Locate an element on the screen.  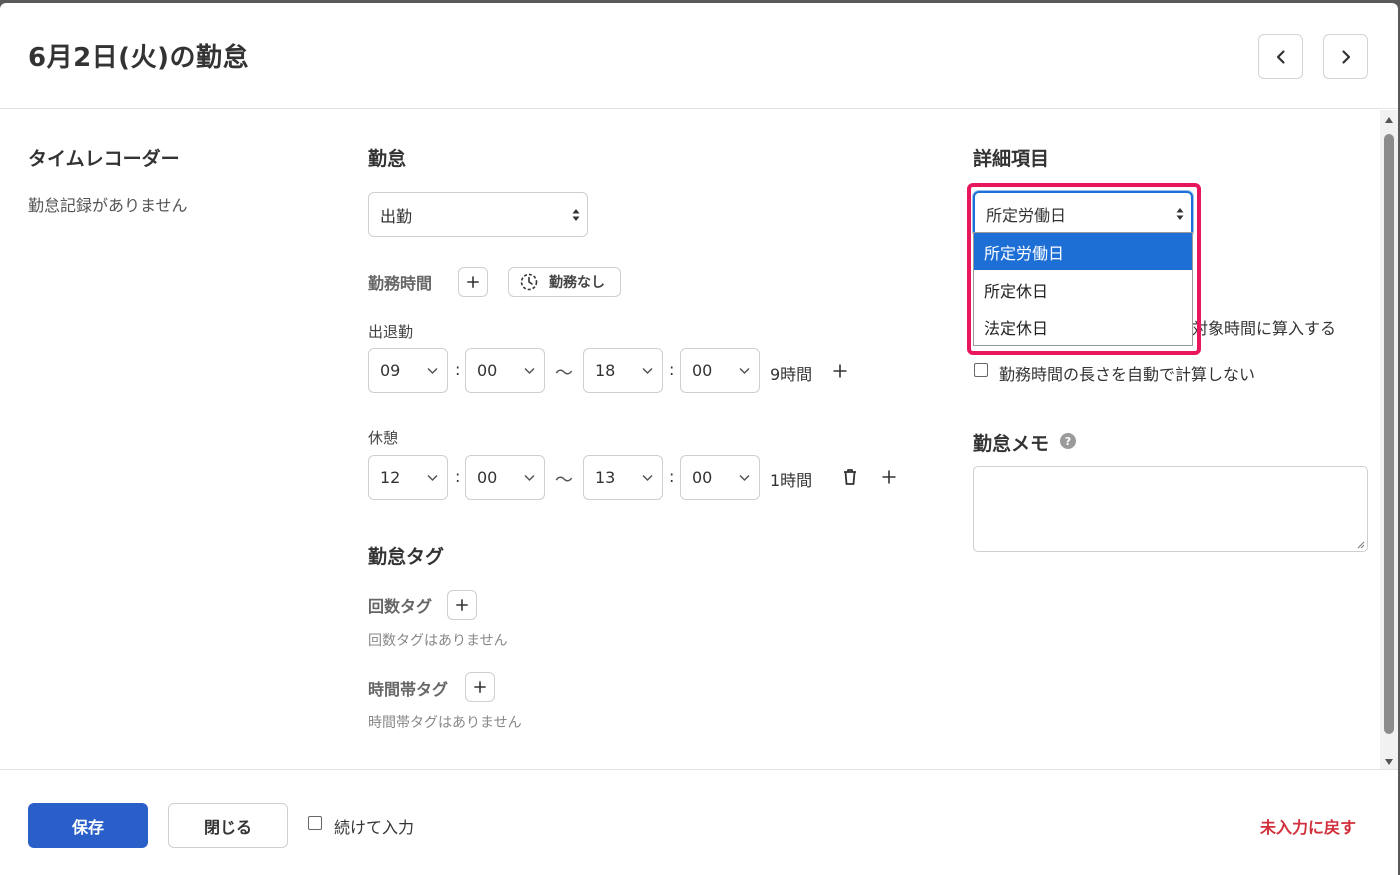
add-count-tag-button is located at coordinates (462, 605).